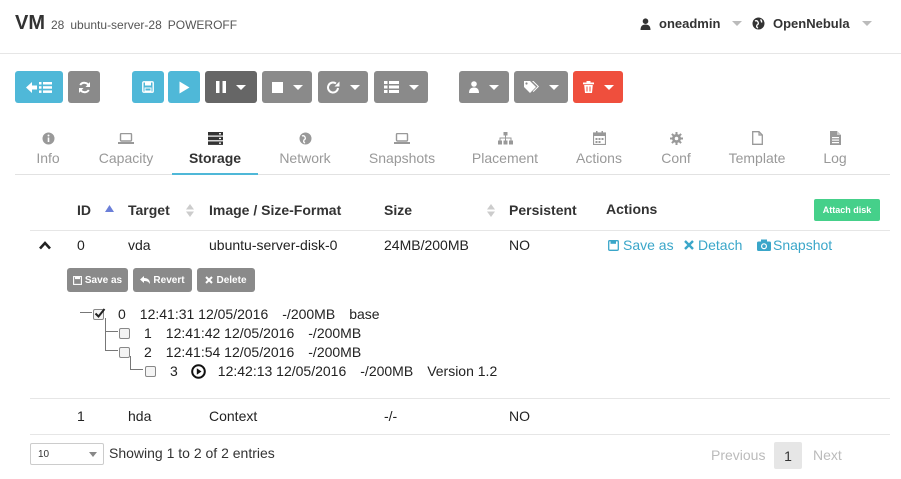  I want to click on sort-asc-icon, so click(109, 208).